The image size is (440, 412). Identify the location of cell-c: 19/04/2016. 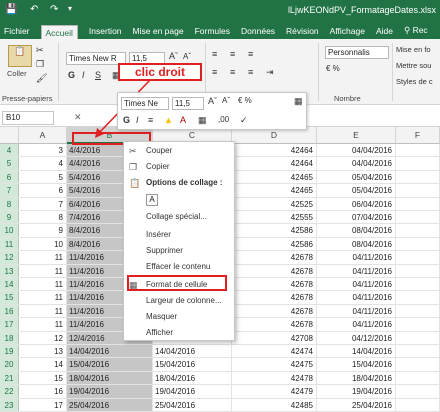
(192, 391).